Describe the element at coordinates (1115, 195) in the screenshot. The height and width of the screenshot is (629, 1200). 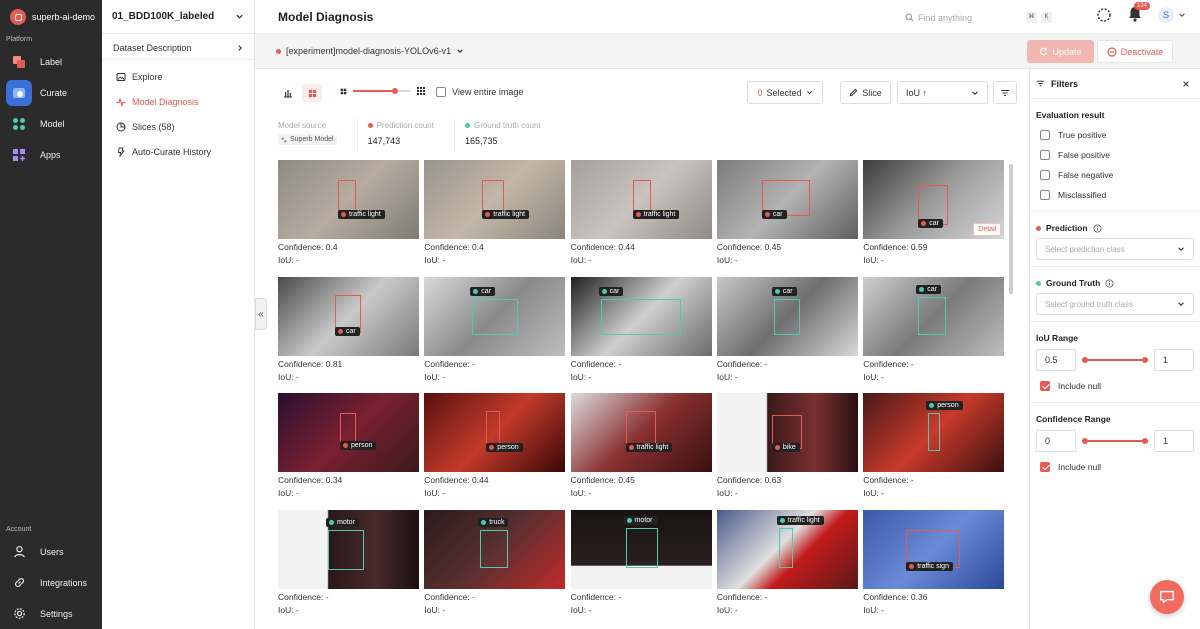
I see `eval-option-misclassified: Misclassified` at that location.